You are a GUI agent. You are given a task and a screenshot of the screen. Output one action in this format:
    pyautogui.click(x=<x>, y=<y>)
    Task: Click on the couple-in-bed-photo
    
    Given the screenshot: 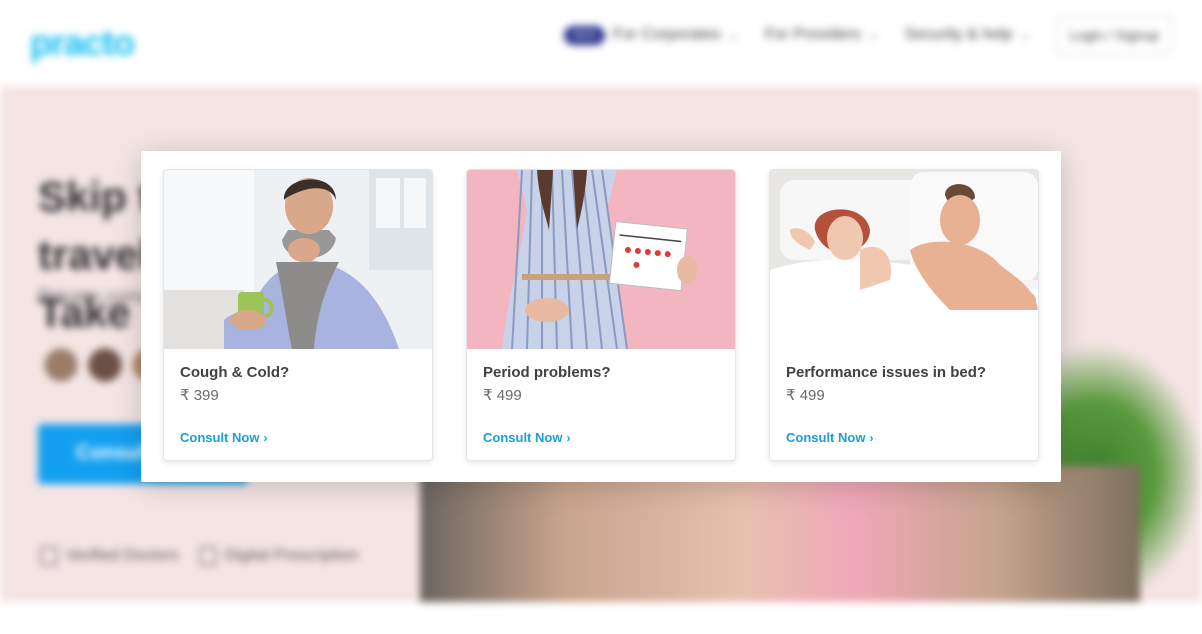 What is the action you would take?
    pyautogui.click(x=904, y=259)
    